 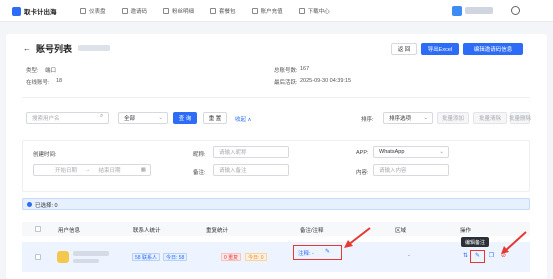 I want to click on arrow-to-remark, so click(x=359, y=236).